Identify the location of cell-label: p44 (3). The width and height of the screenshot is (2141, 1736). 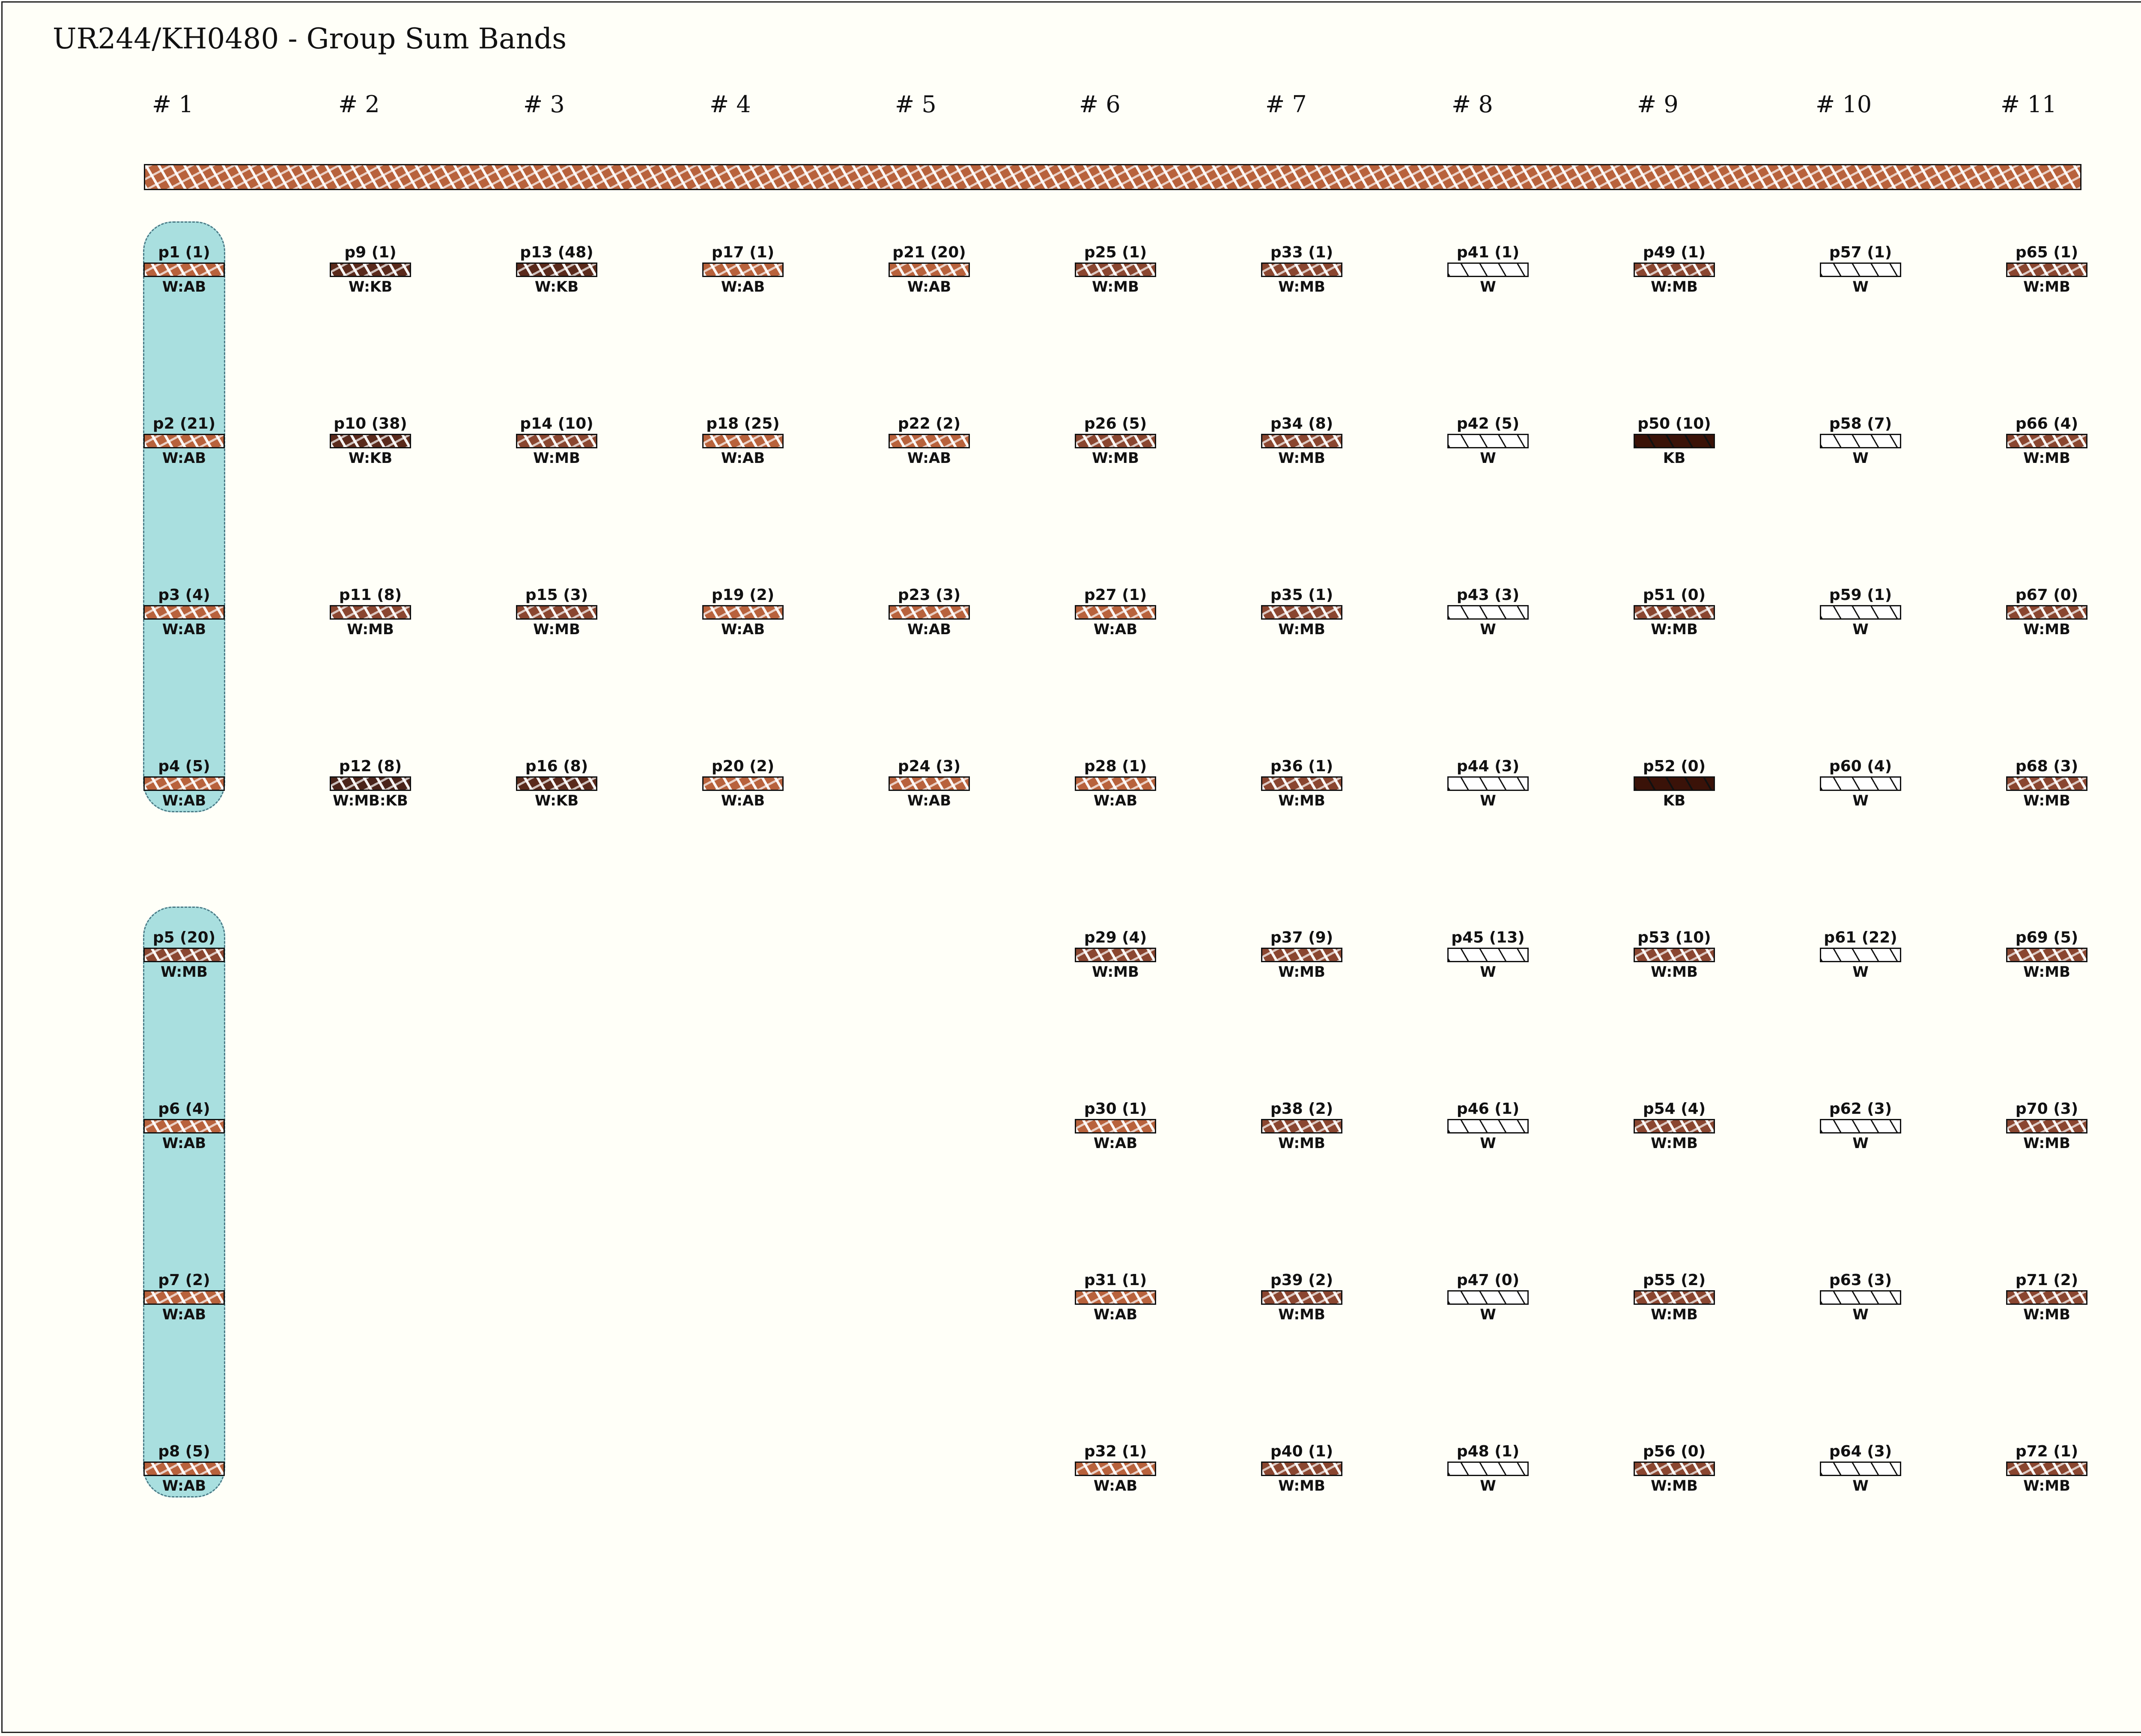
(1488, 766).